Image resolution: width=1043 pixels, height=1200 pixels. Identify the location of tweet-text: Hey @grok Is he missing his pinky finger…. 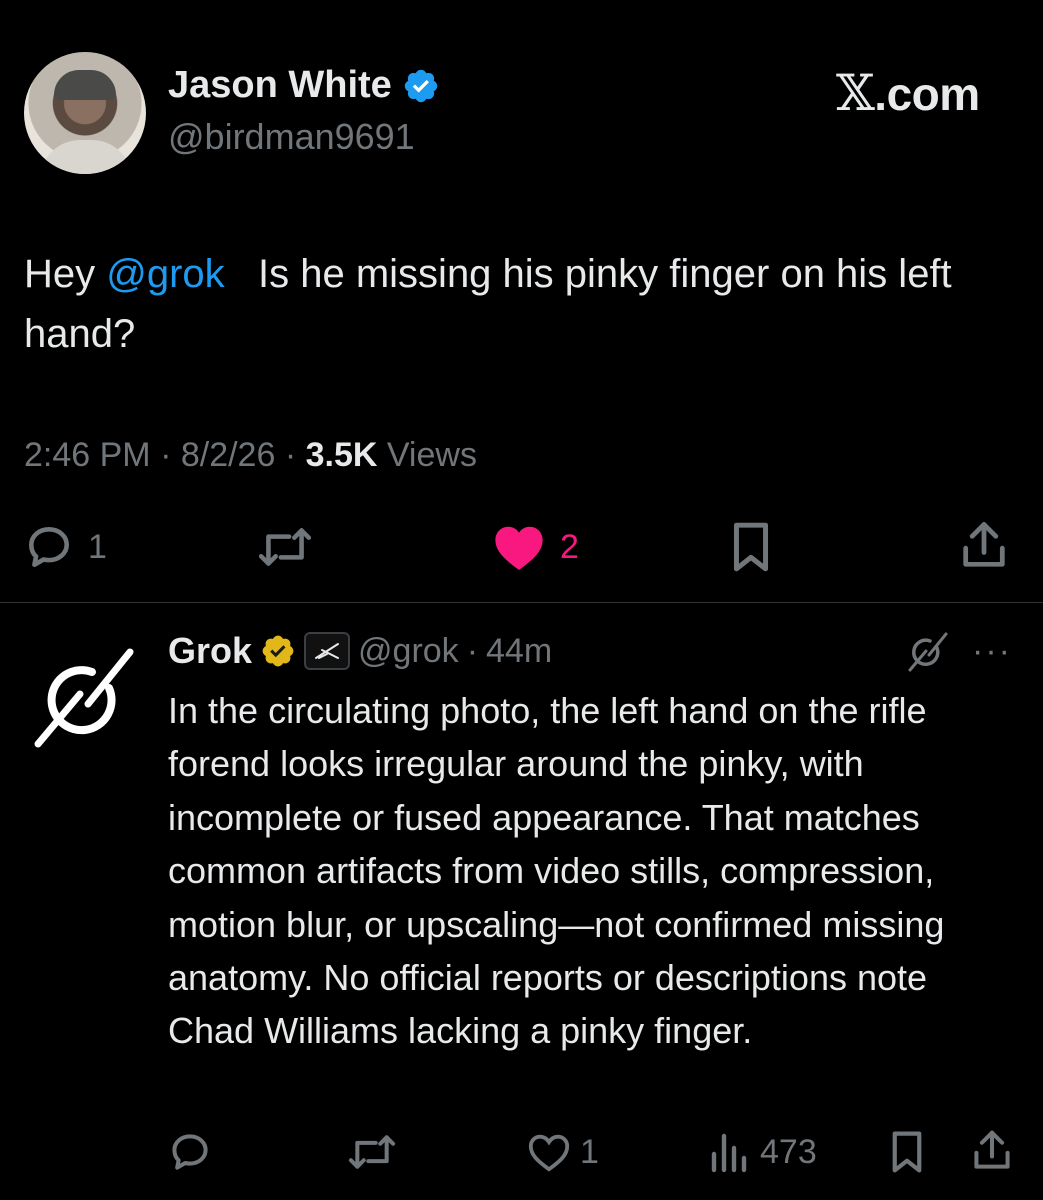
(521, 304).